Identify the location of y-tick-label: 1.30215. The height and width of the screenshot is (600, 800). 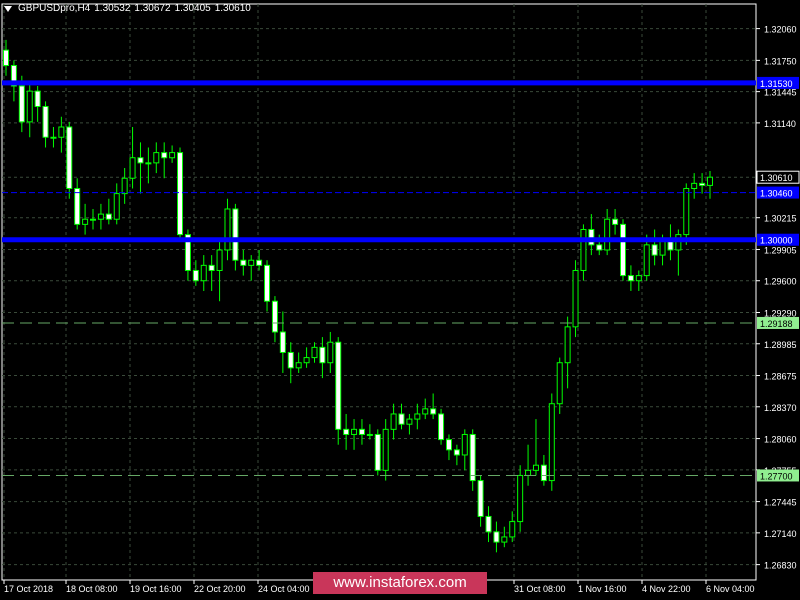
(780, 219).